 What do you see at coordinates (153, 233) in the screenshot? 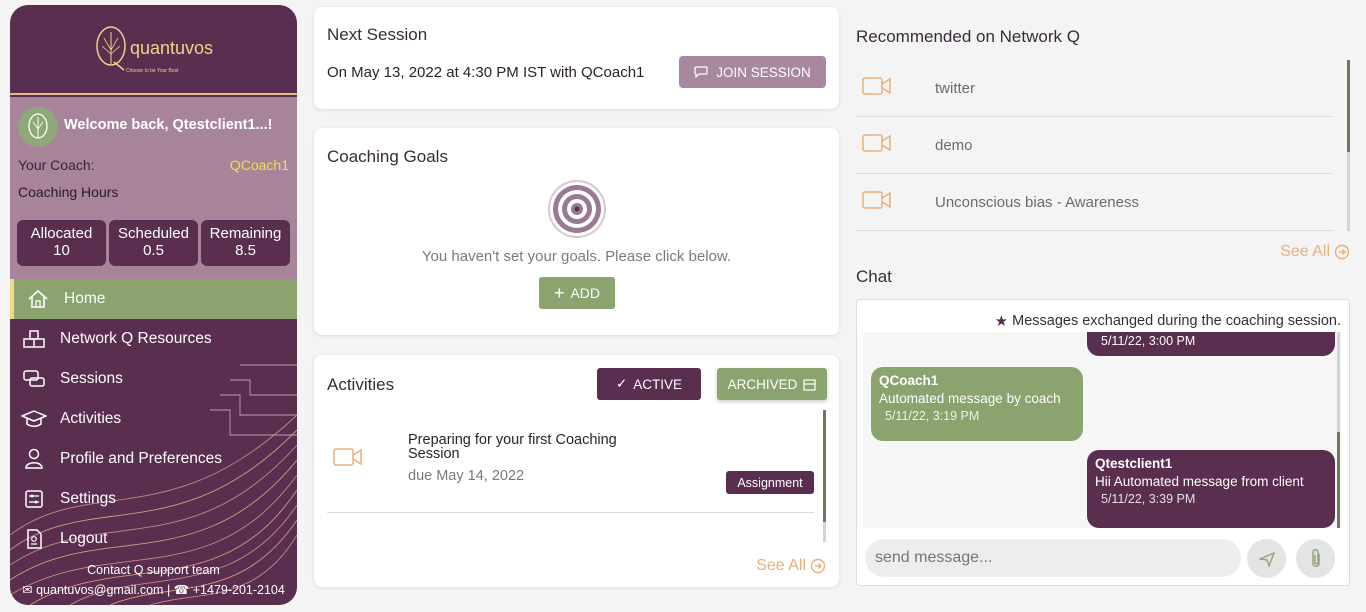
I see `hours-scheduled-label: Scheduled` at bounding box center [153, 233].